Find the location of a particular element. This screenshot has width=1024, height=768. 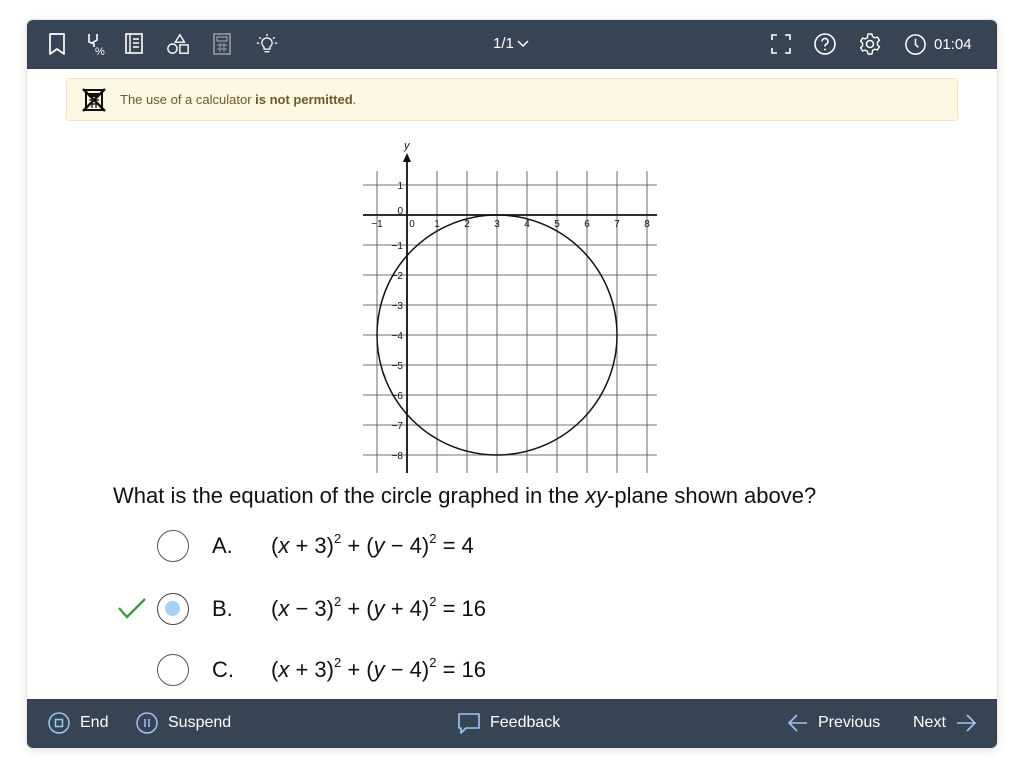

y-tick-label: −5 is located at coordinates (398, 366).